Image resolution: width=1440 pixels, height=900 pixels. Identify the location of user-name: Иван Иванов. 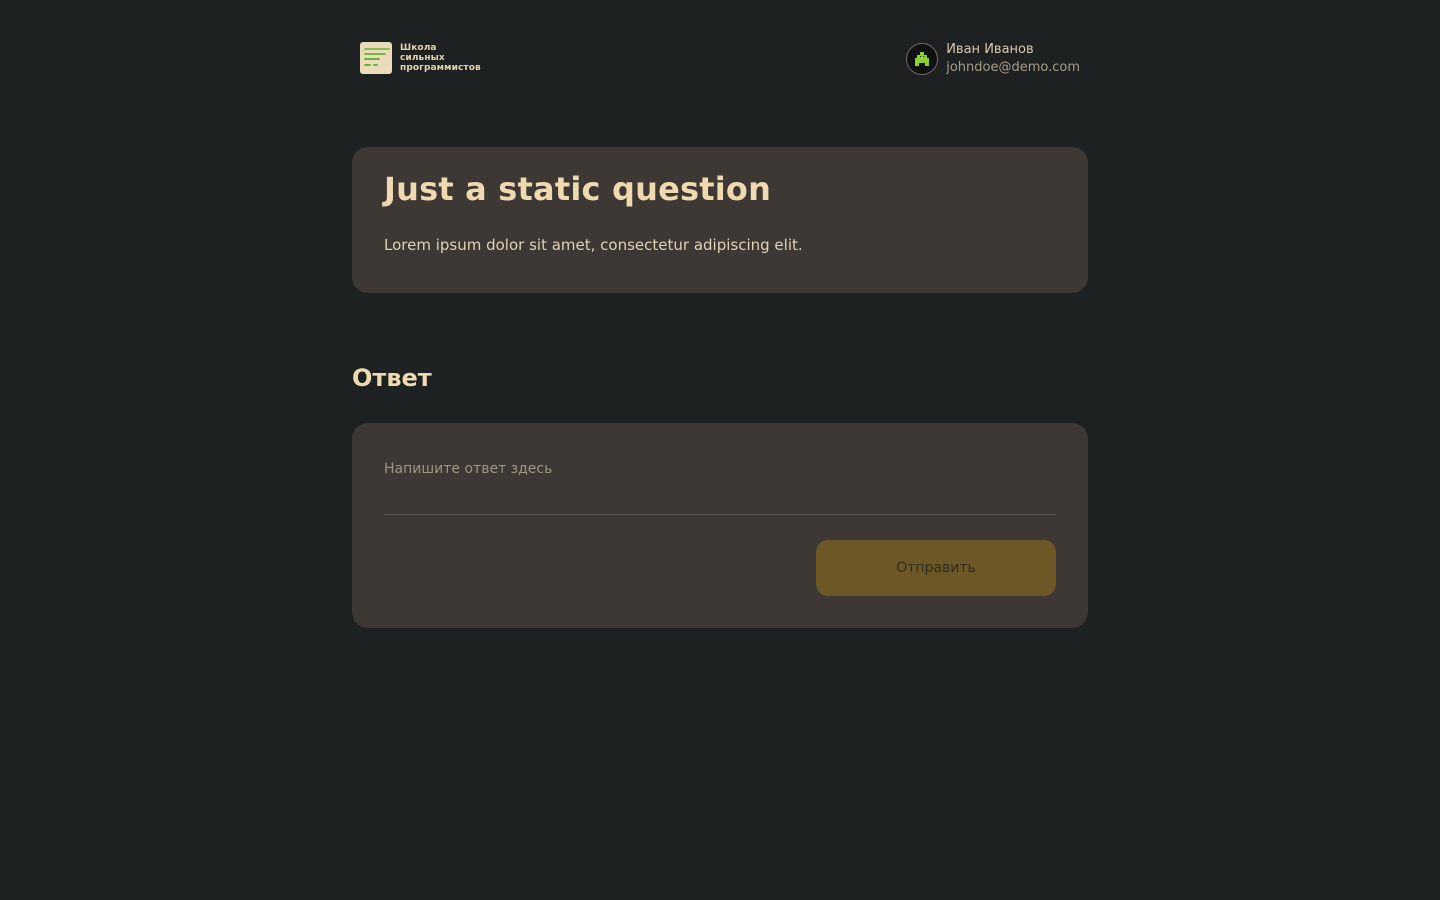
(990, 49).